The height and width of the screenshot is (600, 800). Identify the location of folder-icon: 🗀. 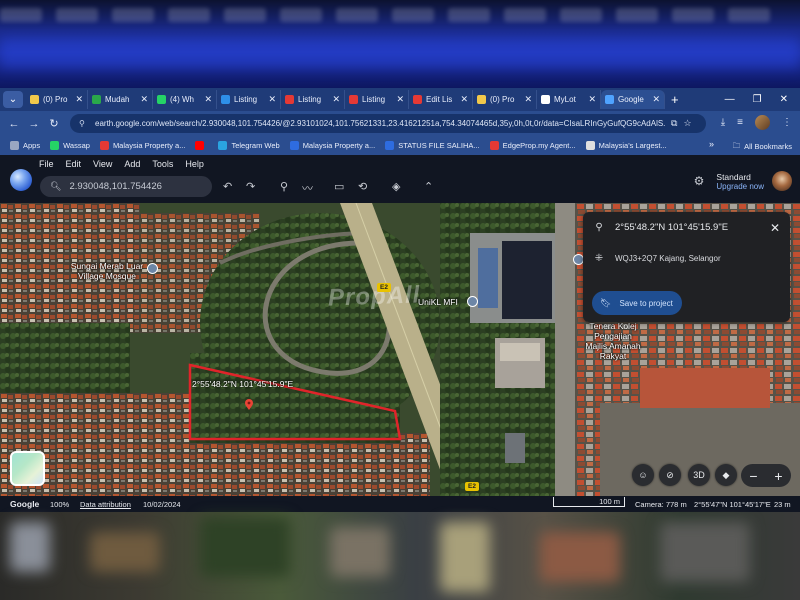
(736, 145).